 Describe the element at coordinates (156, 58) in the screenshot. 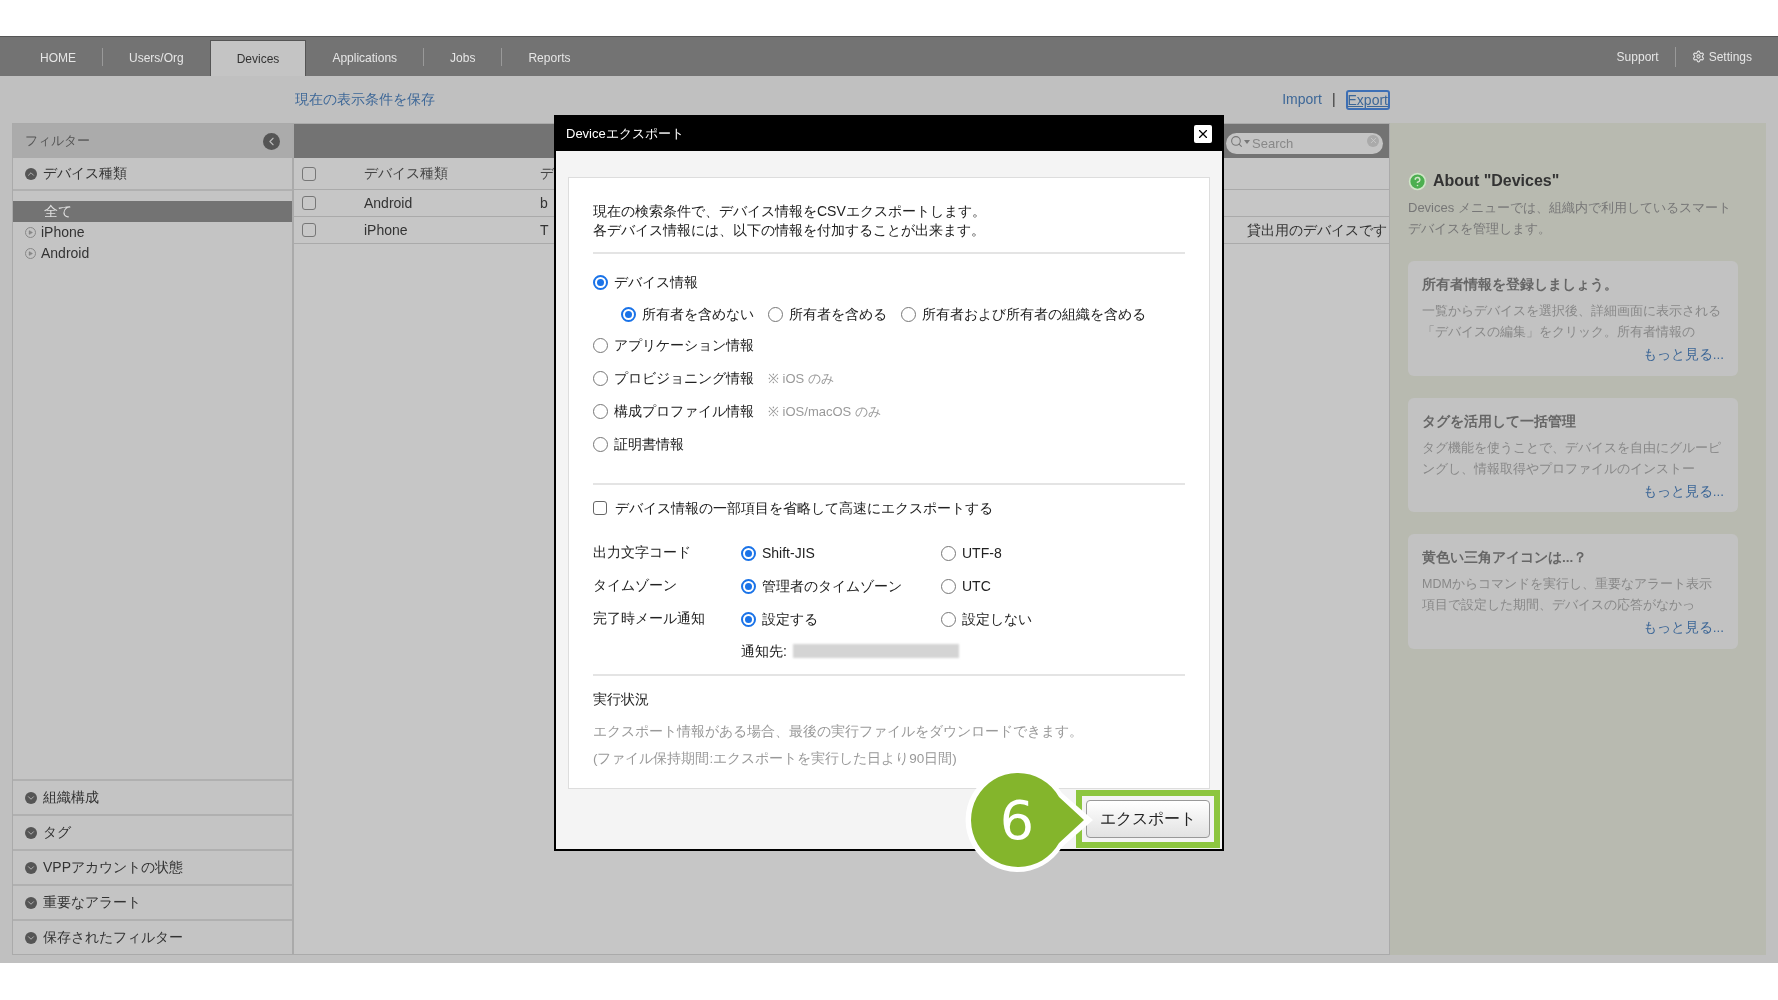

I see `nav-tab: Users/Org` at that location.